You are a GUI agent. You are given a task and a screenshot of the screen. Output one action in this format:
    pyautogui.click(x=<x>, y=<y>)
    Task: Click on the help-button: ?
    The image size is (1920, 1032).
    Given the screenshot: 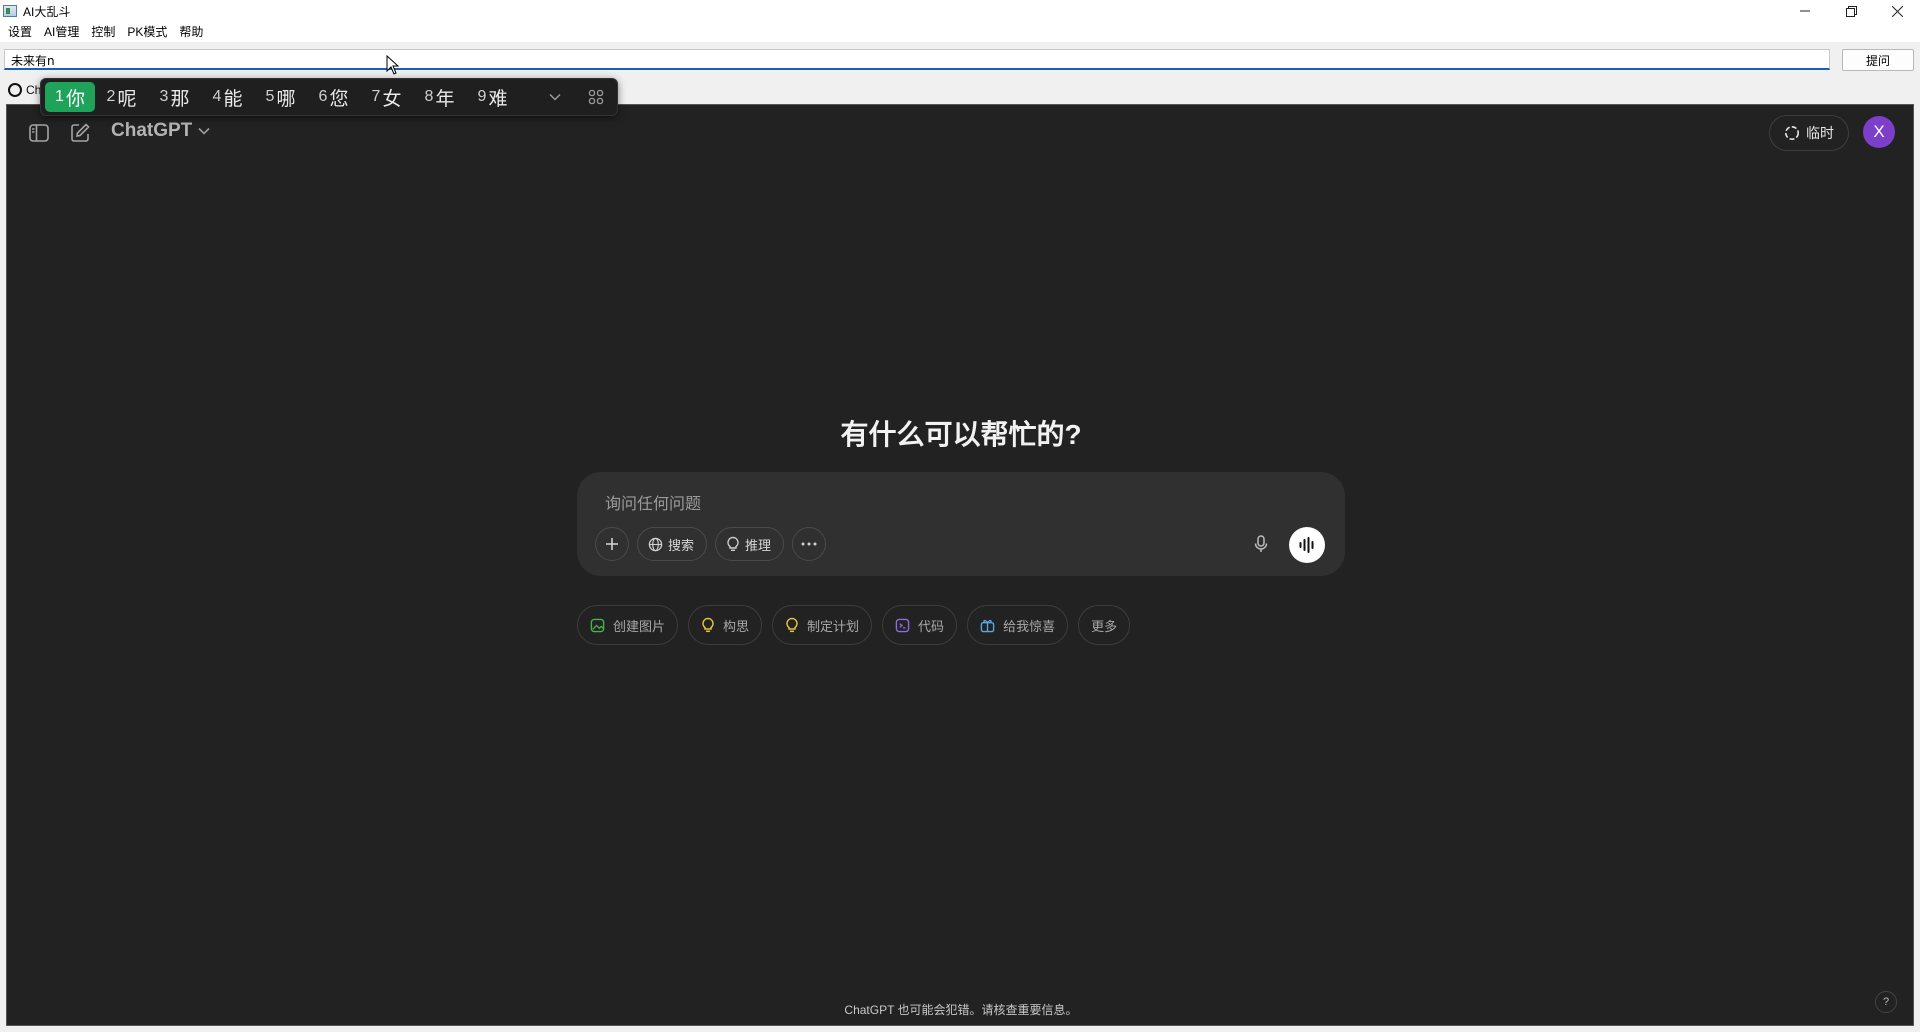 What is the action you would take?
    pyautogui.click(x=1886, y=1002)
    